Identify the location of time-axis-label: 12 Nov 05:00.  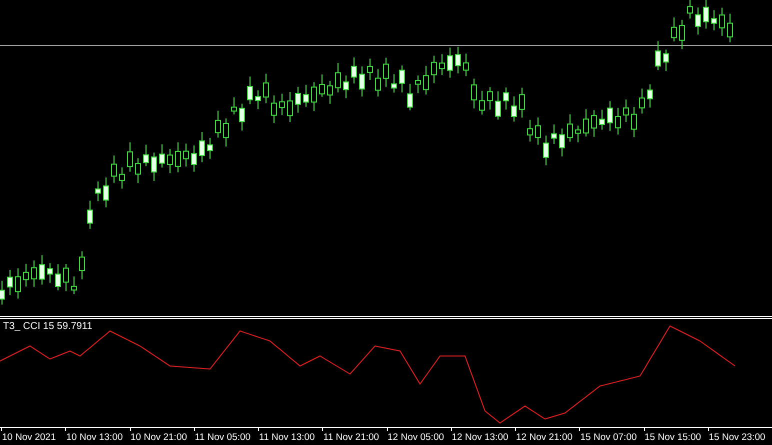
(415, 437).